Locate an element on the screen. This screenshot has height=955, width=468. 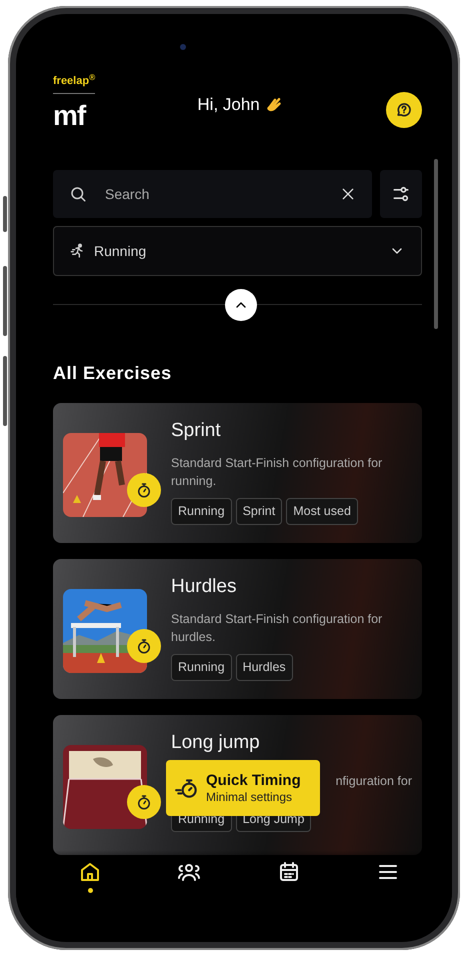
exercise-title: Sprint is located at coordinates (196, 431).